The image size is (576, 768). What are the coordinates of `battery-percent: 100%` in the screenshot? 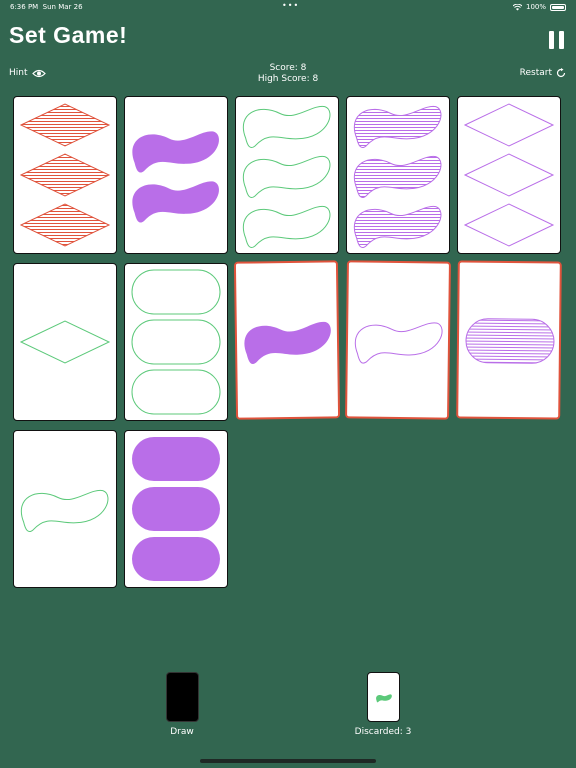 It's located at (535, 7).